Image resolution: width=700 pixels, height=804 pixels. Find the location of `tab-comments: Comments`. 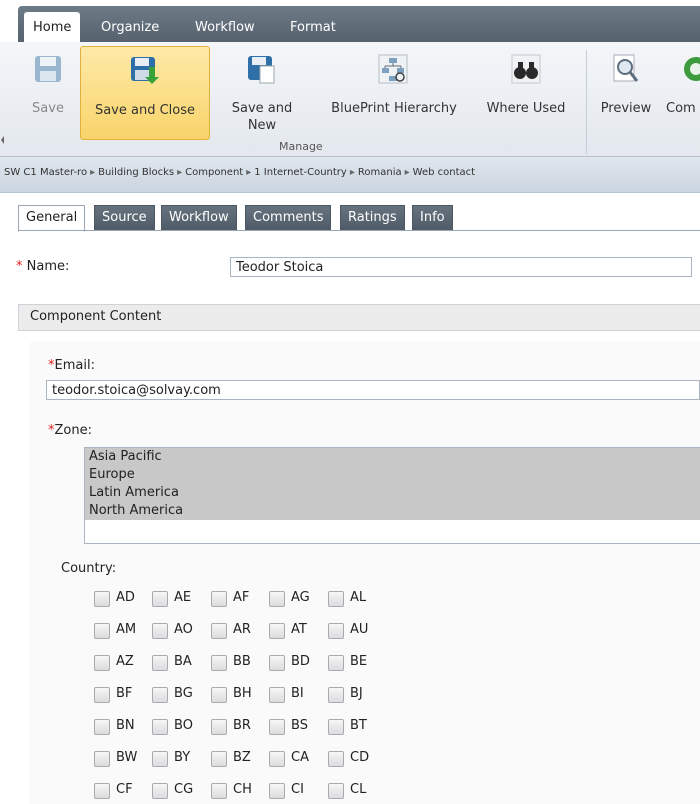

tab-comments: Comments is located at coordinates (288, 218).